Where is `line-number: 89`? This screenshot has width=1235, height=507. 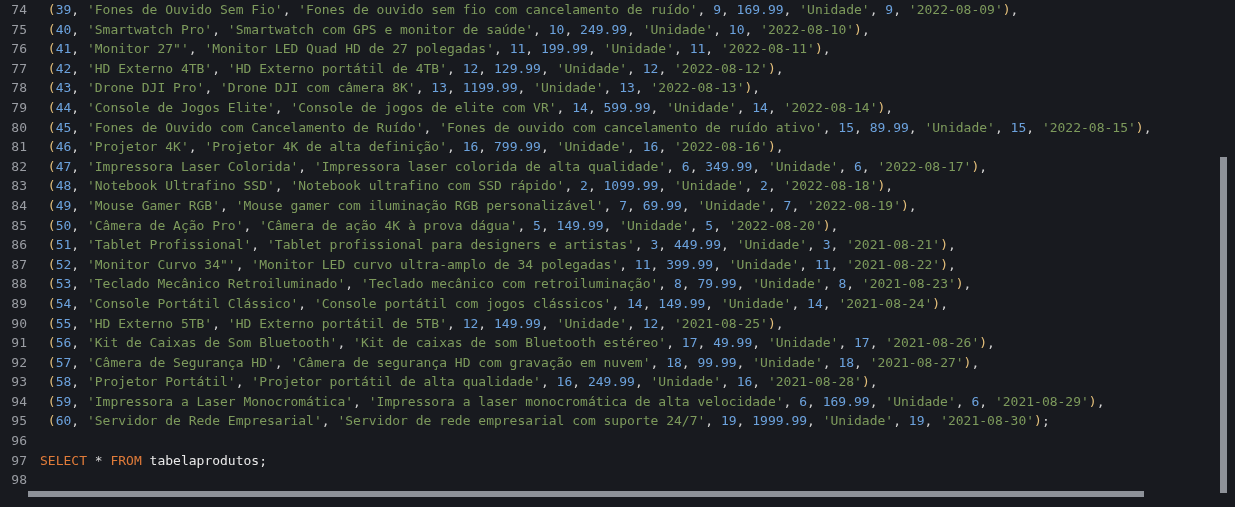
line-number: 89 is located at coordinates (18, 303).